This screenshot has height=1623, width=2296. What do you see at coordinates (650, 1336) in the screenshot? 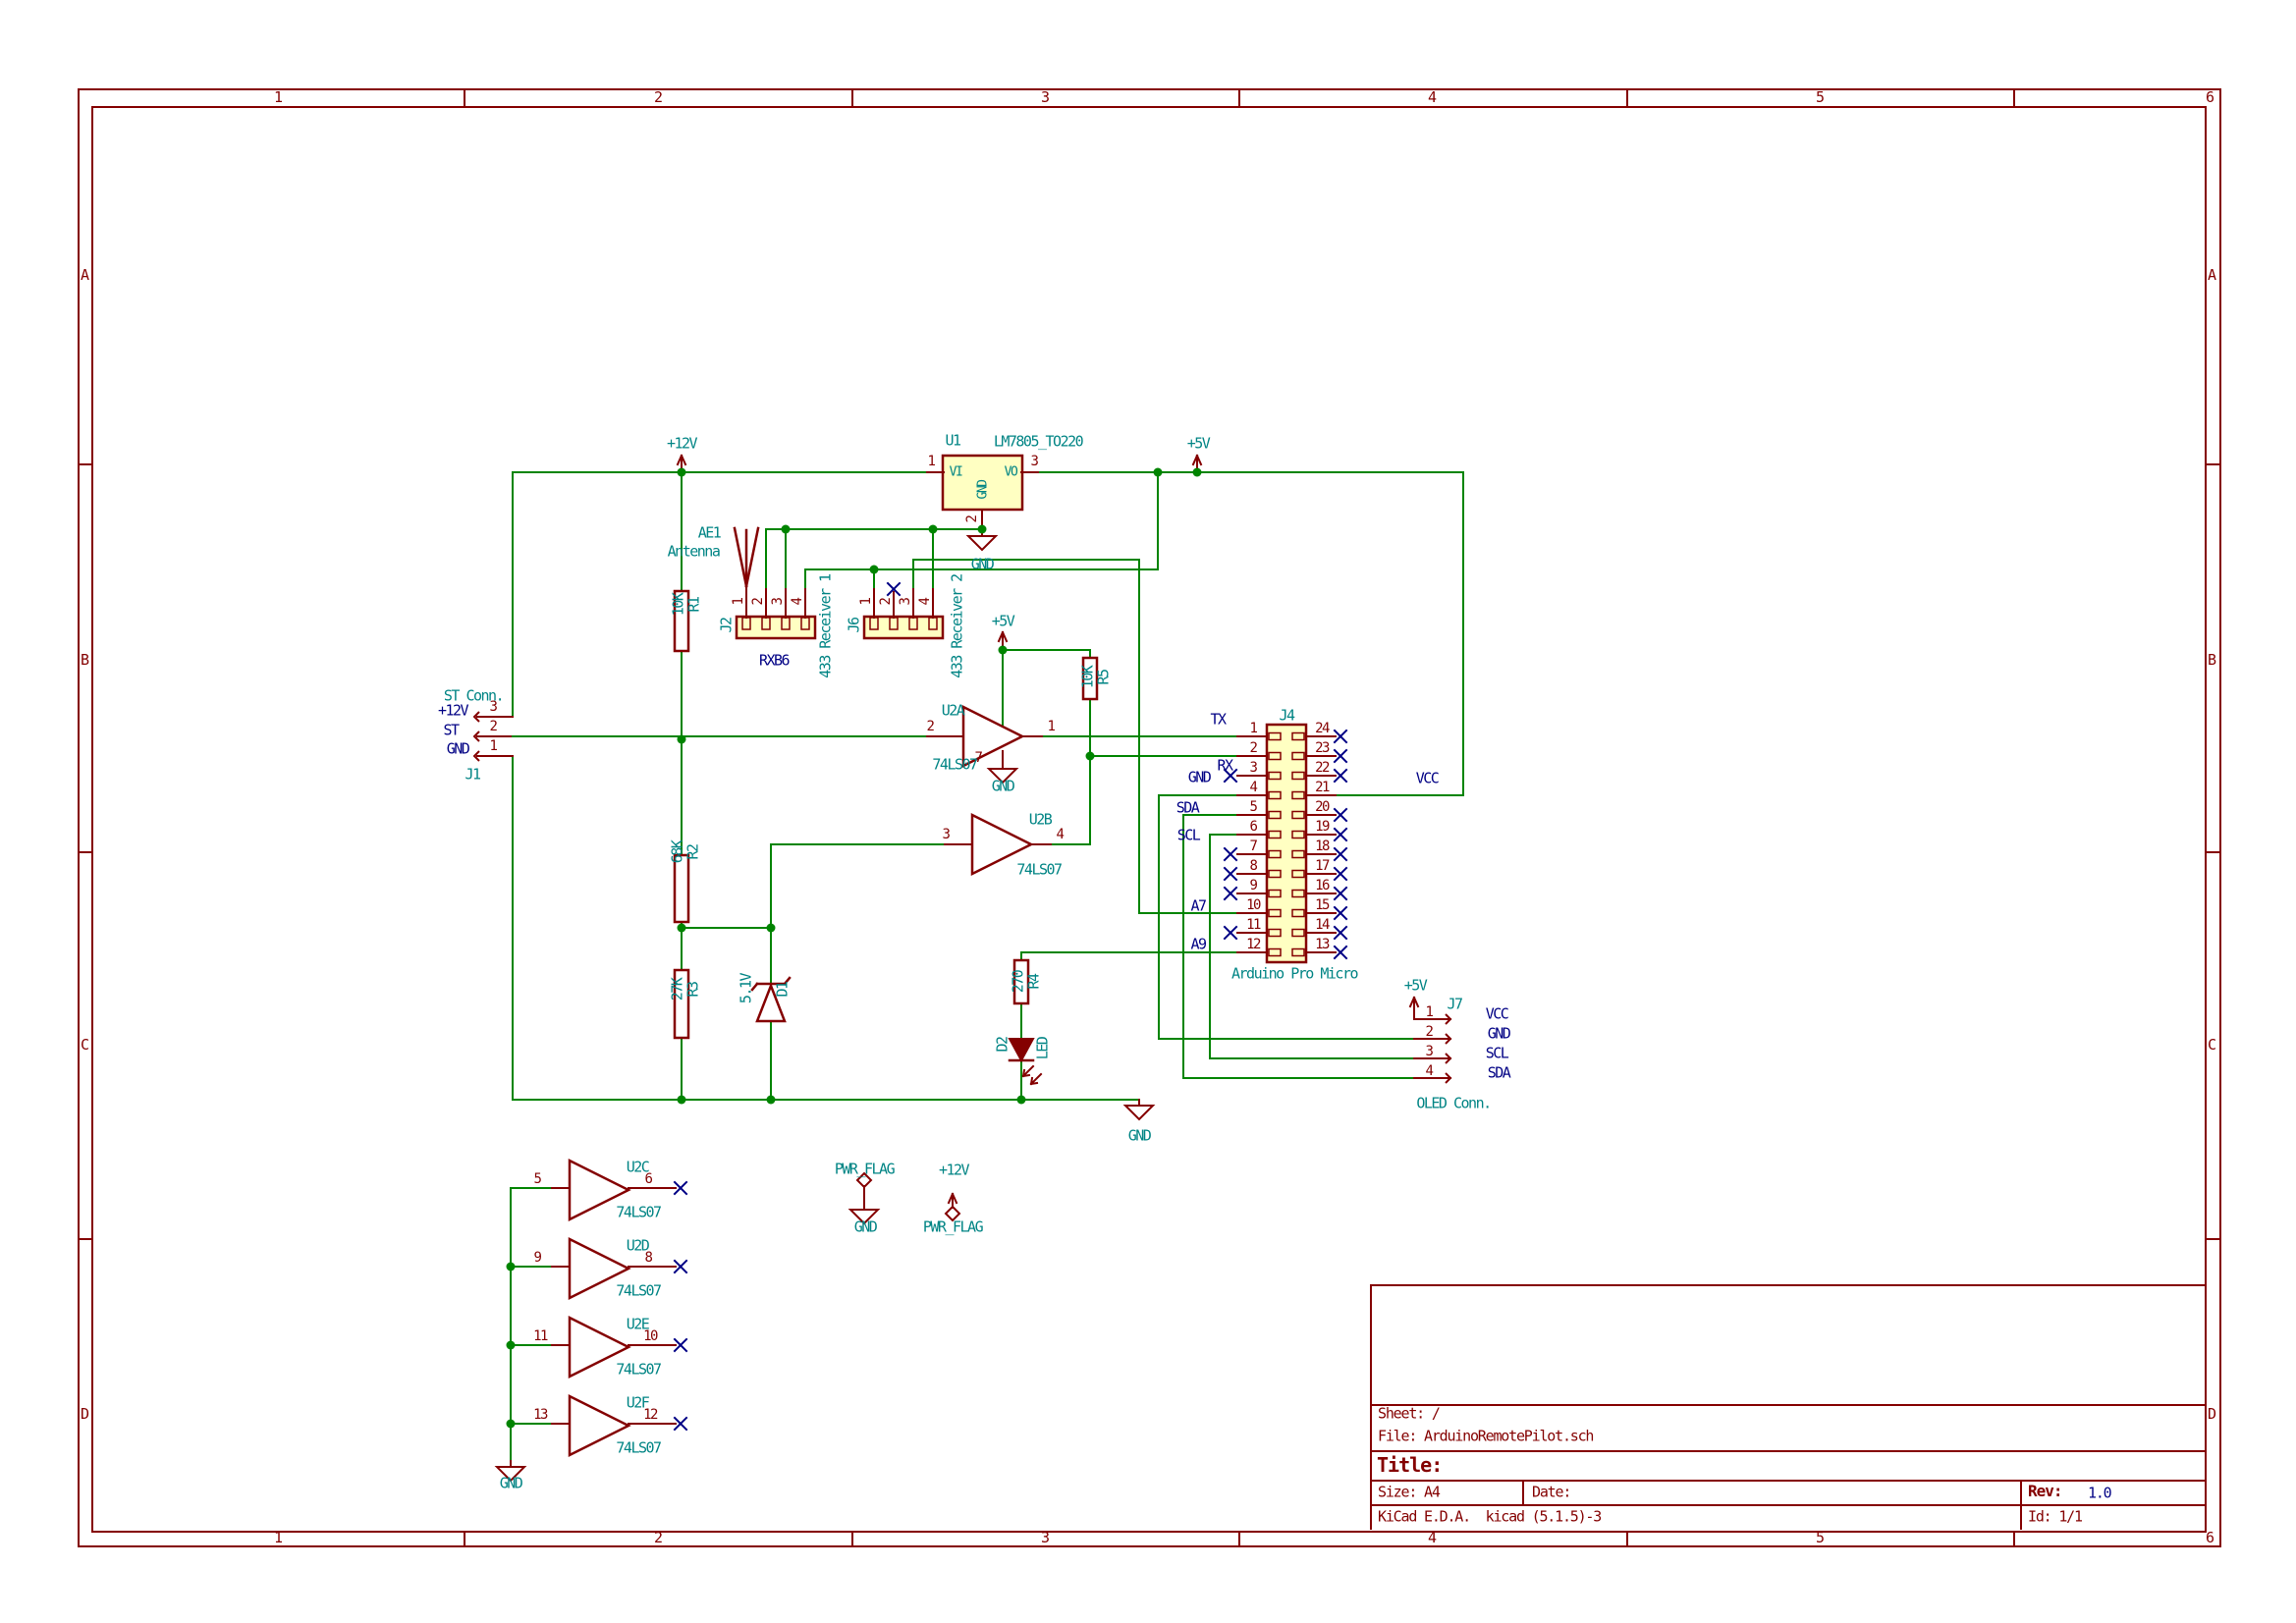
I see `pin-number-10: 10` at bounding box center [650, 1336].